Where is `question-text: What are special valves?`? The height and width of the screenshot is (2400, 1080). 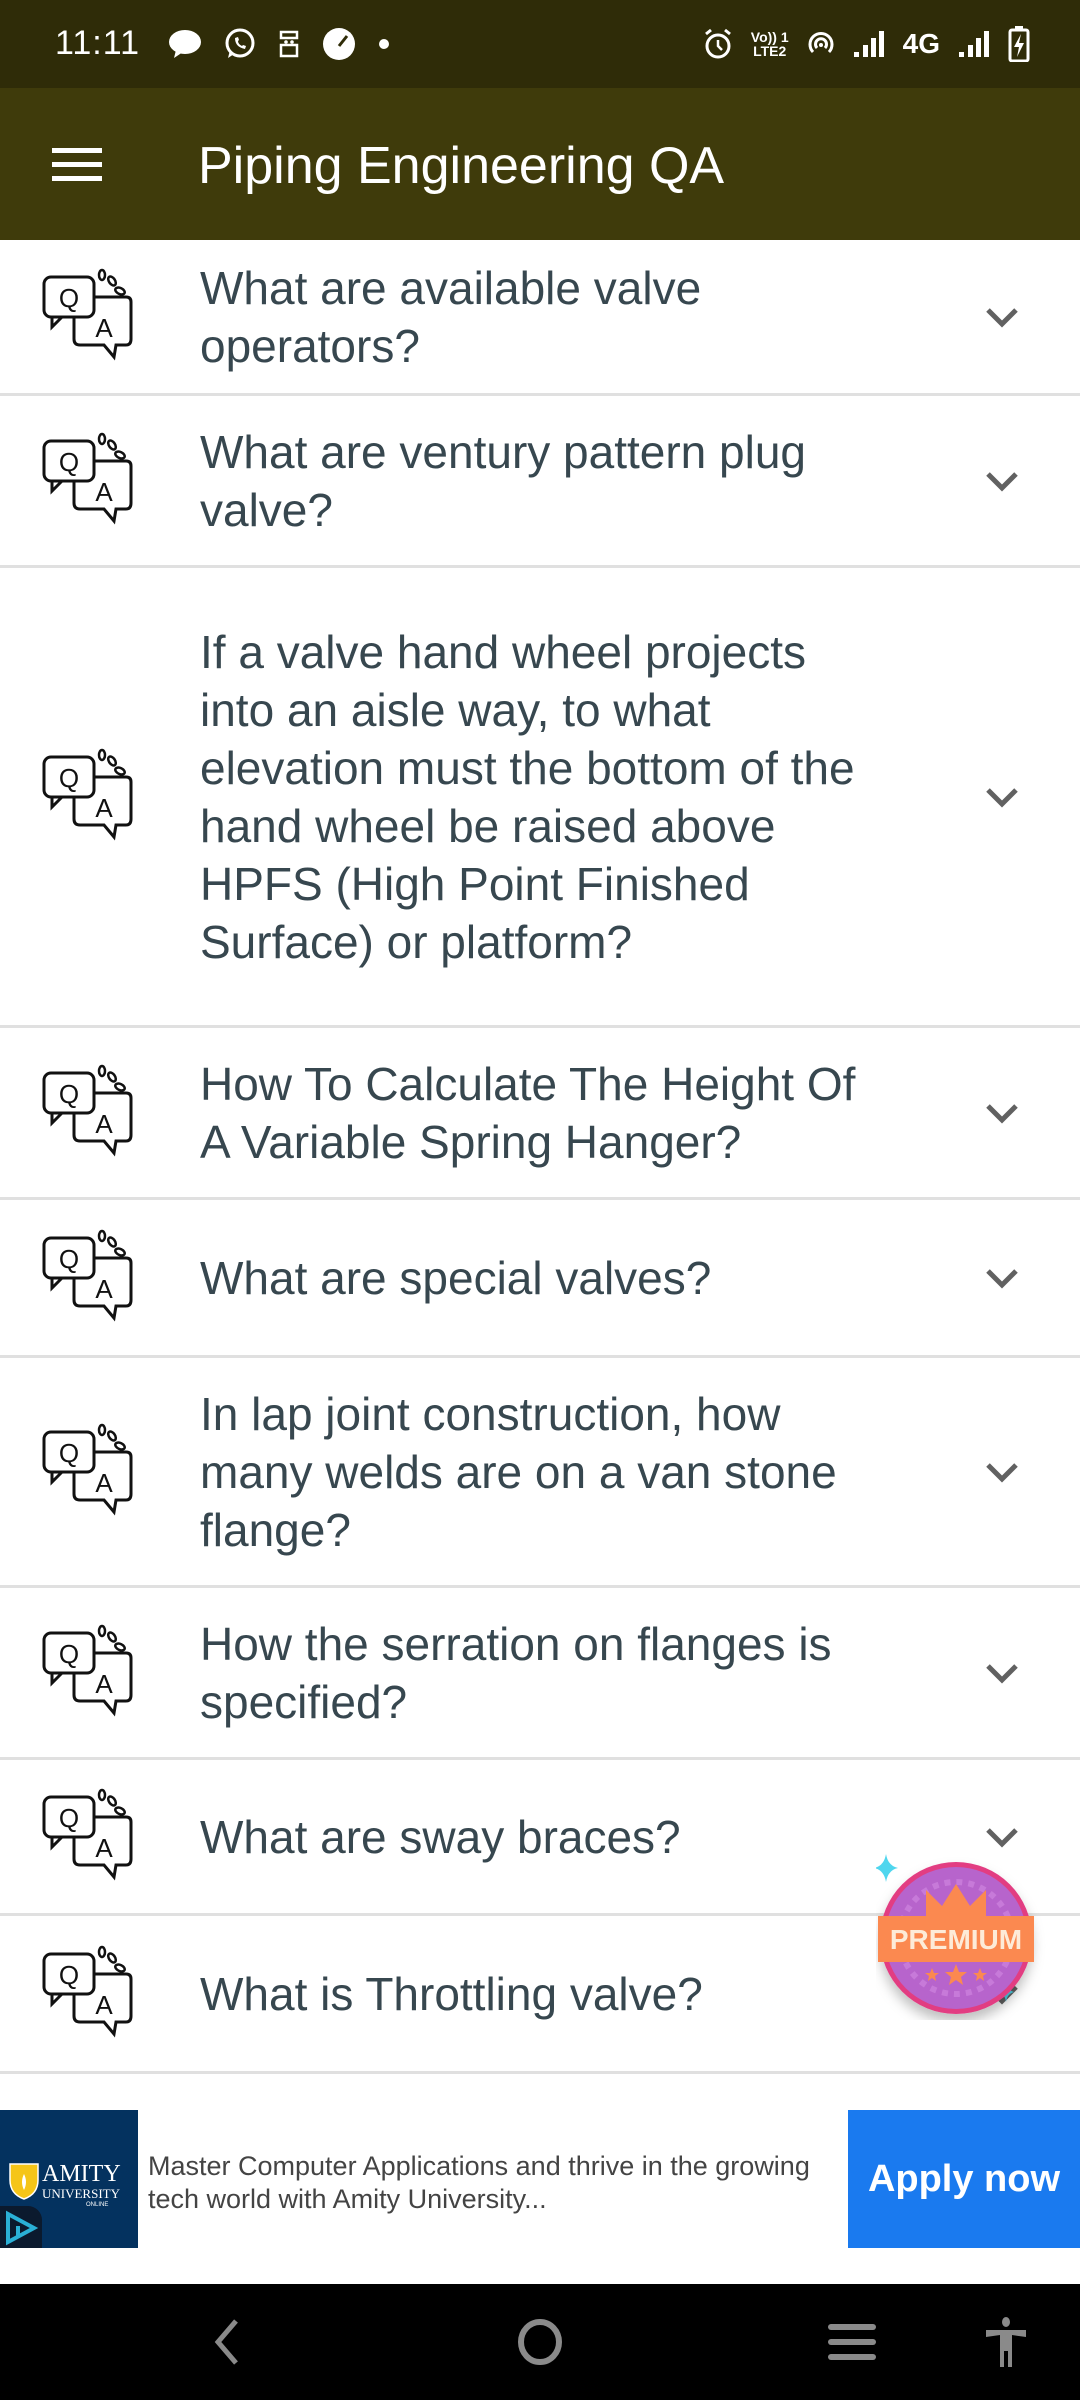 question-text: What are special valves? is located at coordinates (456, 1277).